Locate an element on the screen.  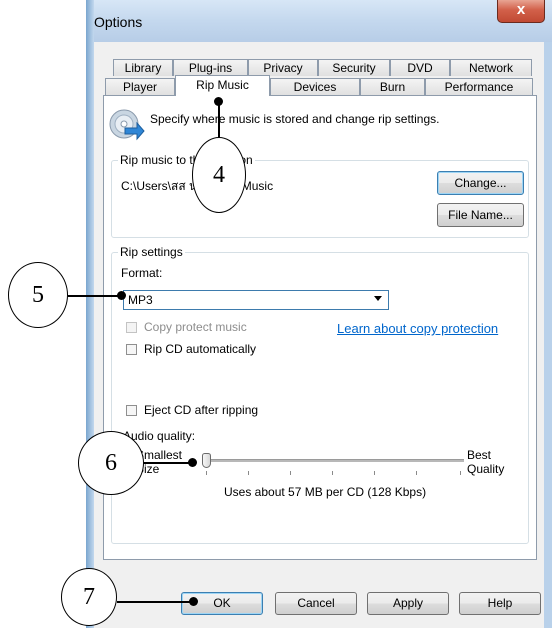
close-button: x is located at coordinates (521, 11).